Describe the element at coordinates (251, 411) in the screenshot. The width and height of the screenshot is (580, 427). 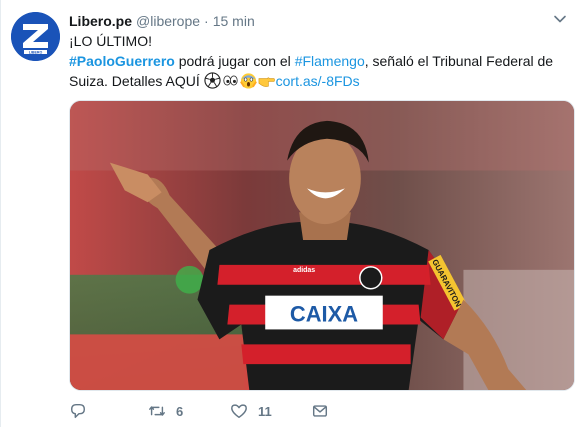
I see `like-button: 11` at that location.